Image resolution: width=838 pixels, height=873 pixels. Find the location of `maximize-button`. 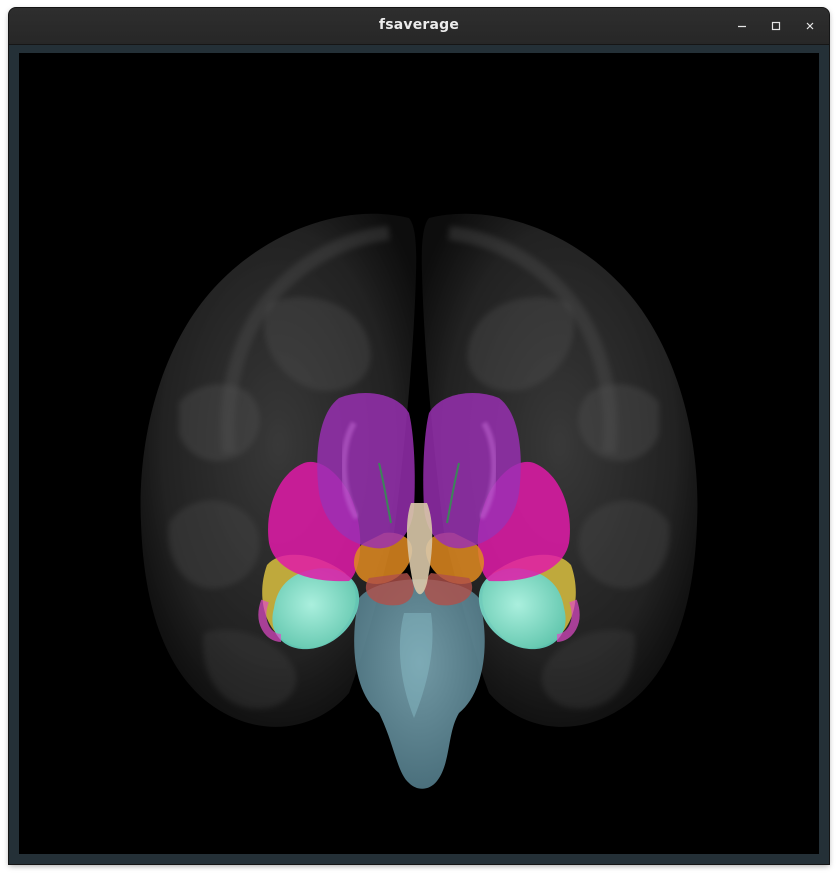

maximize-button is located at coordinates (776, 26).